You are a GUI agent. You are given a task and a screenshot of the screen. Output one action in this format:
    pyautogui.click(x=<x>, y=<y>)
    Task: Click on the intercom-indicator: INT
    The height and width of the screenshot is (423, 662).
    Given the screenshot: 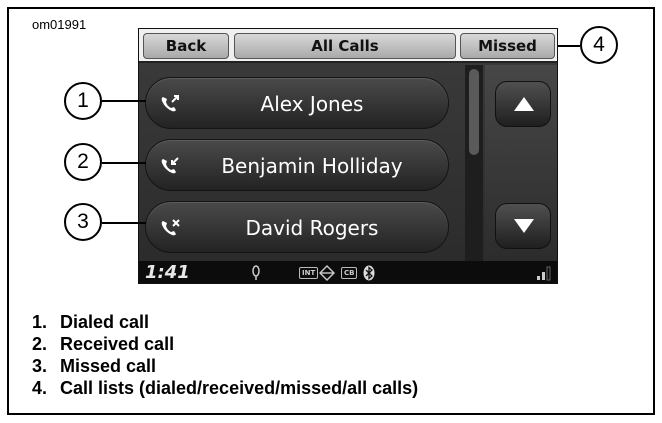 What is the action you would take?
    pyautogui.click(x=309, y=273)
    